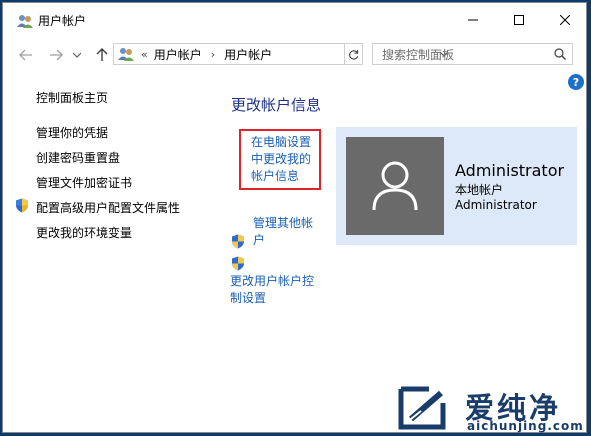  I want to click on up-button, so click(102, 55).